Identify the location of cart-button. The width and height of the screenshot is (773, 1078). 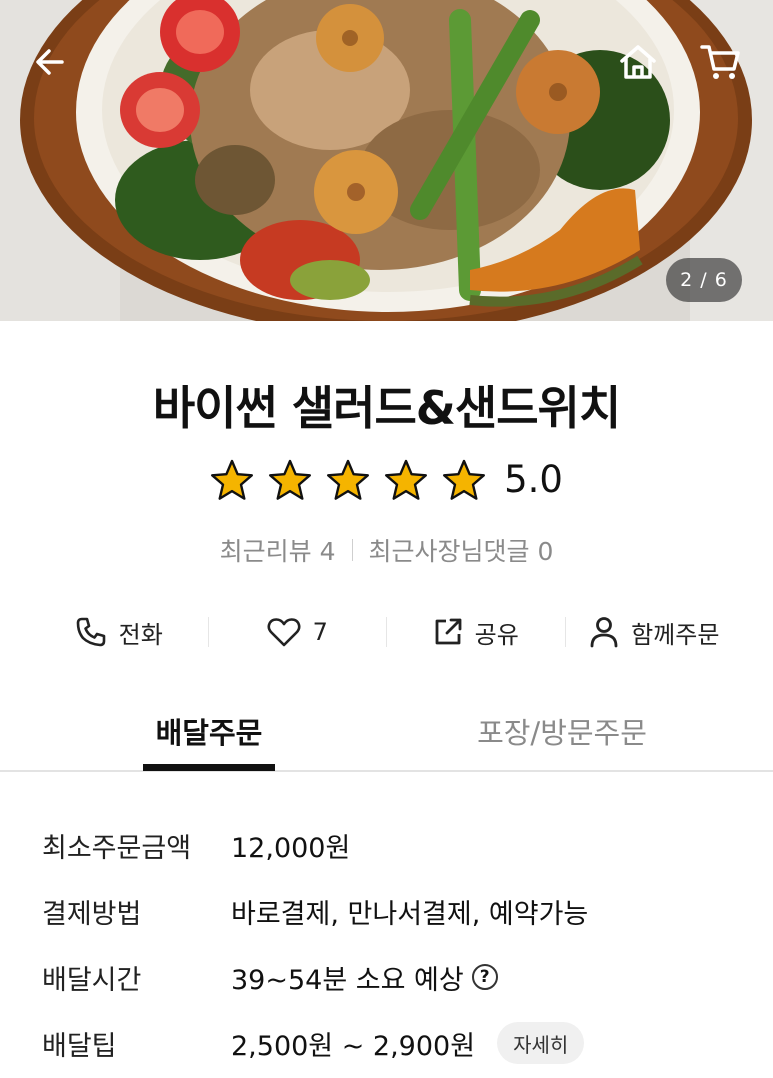
(720, 62).